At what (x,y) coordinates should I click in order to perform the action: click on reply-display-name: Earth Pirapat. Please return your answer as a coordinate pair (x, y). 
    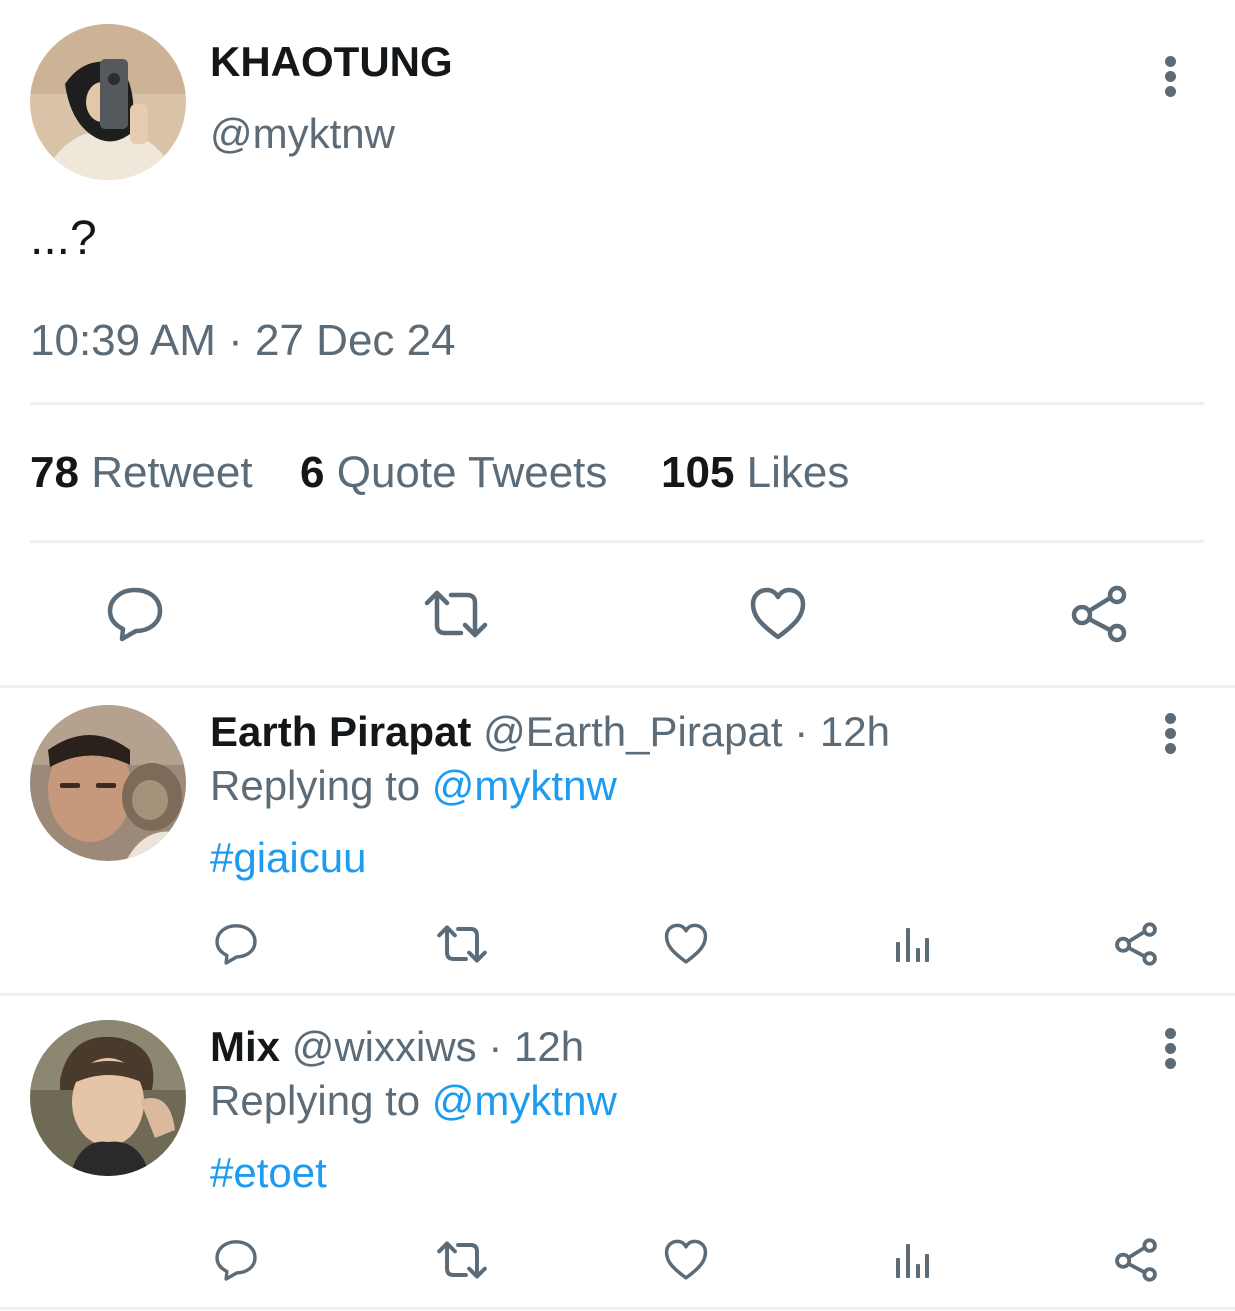
    Looking at the image, I should click on (340, 731).